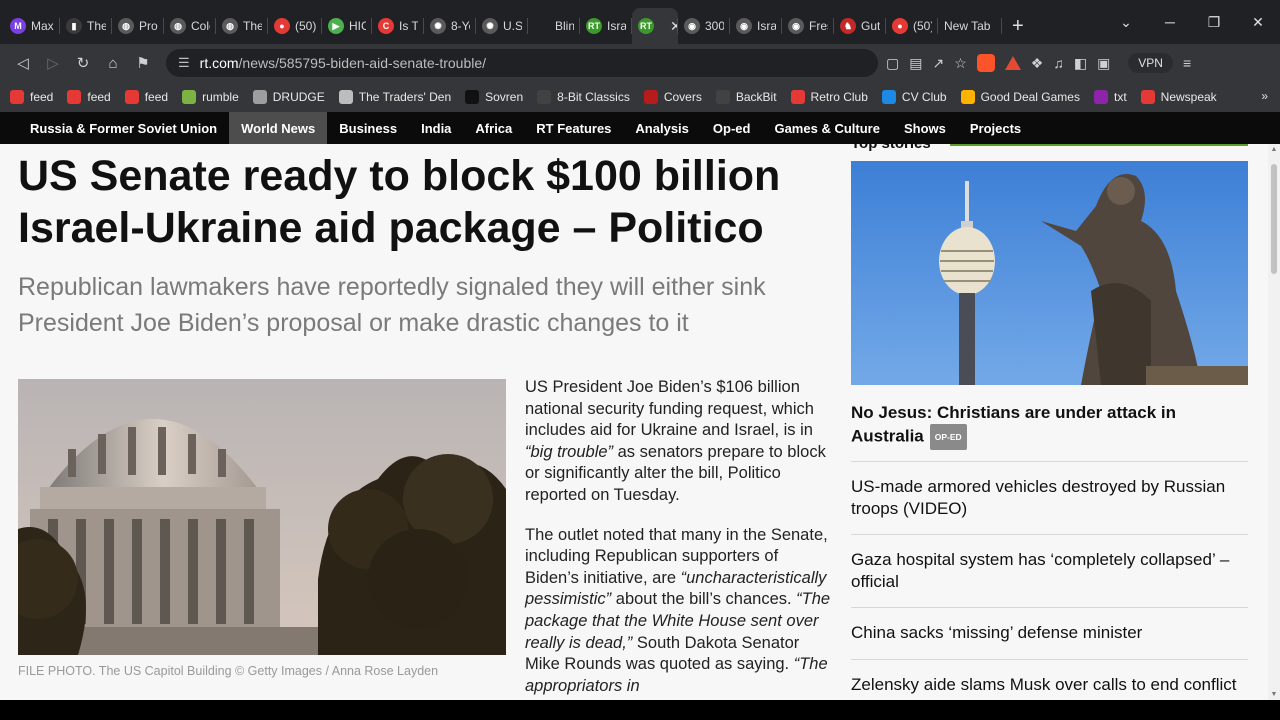  Describe the element at coordinates (190, 26) in the screenshot. I see `browser-tab: ◍ Cole` at that location.